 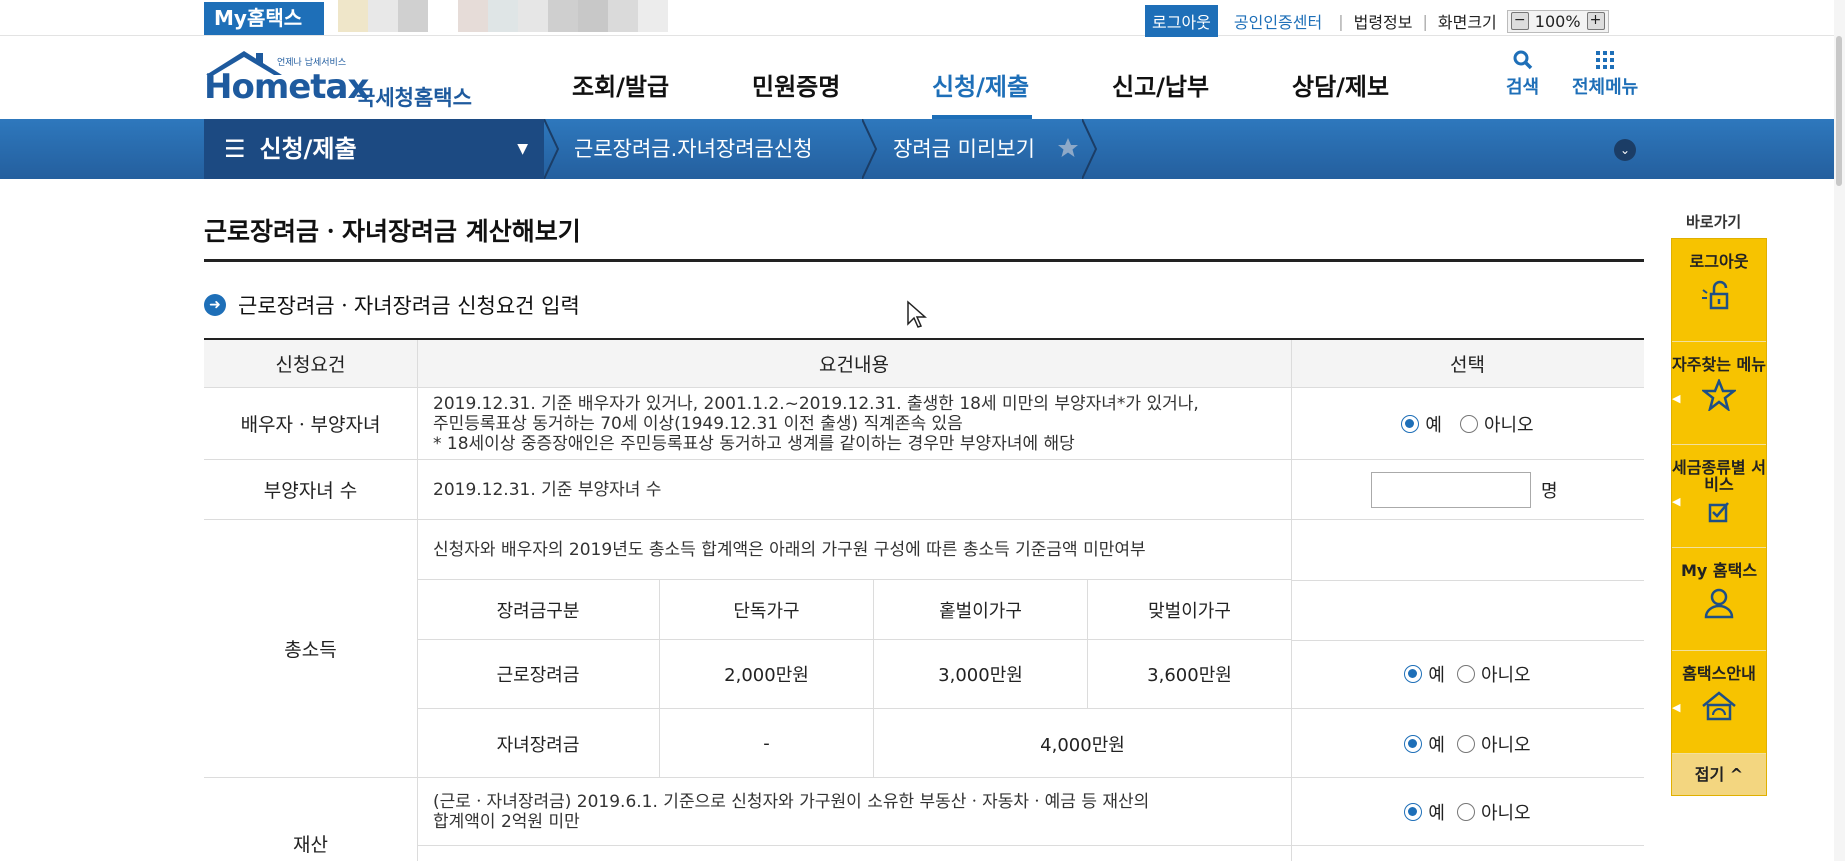 What do you see at coordinates (264, 18) in the screenshot?
I see `my-hometax-link: My홈택스` at bounding box center [264, 18].